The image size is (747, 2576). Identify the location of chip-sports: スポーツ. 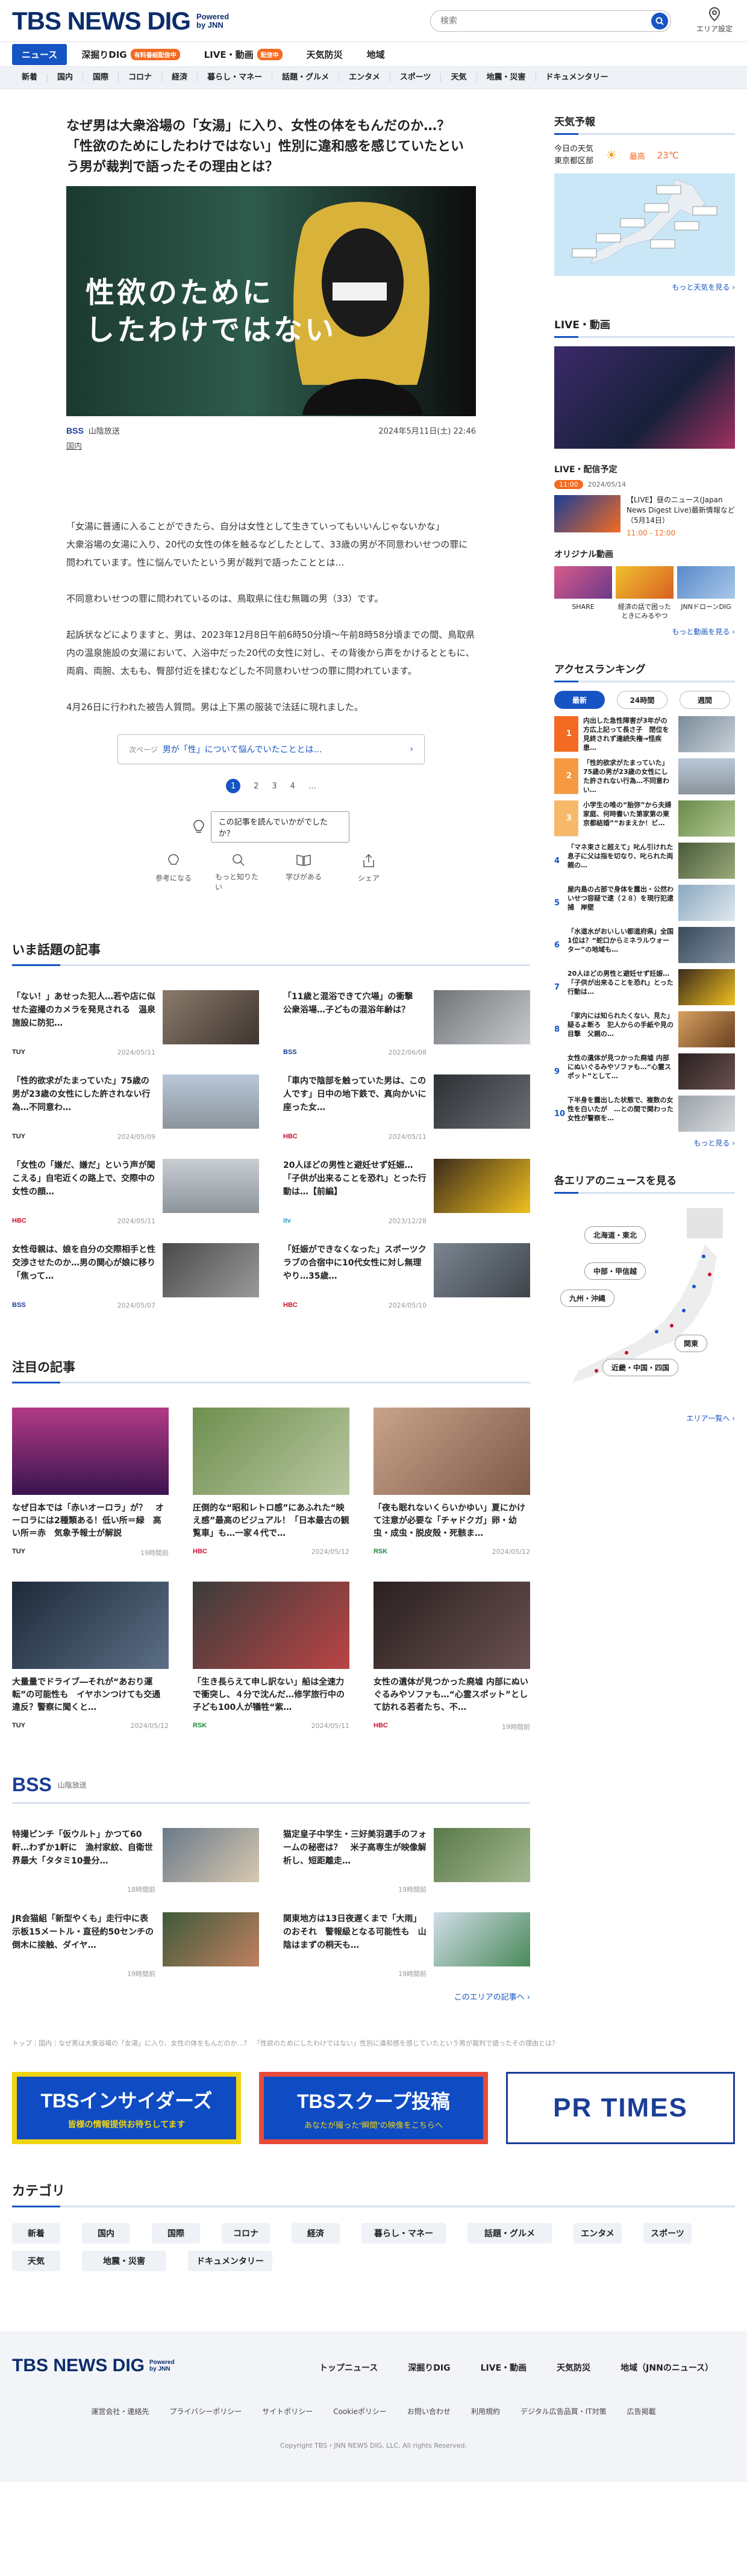
(667, 2233).